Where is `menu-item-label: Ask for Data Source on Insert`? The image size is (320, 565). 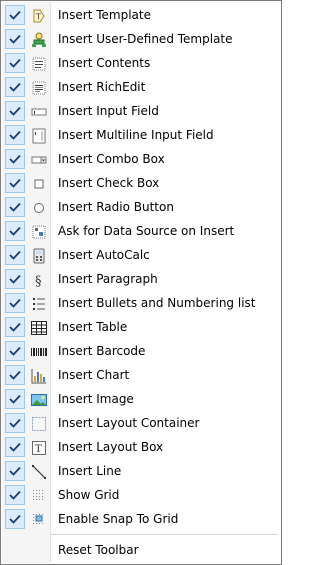
menu-item-label: Ask for Data Source on Insert is located at coordinates (146, 231).